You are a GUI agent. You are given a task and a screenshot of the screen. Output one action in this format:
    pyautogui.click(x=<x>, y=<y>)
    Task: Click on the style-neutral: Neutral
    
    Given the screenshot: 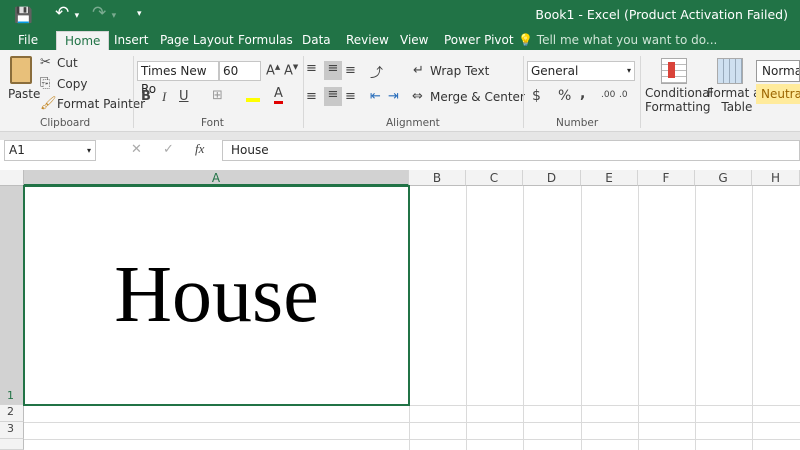 What is the action you would take?
    pyautogui.click(x=778, y=94)
    